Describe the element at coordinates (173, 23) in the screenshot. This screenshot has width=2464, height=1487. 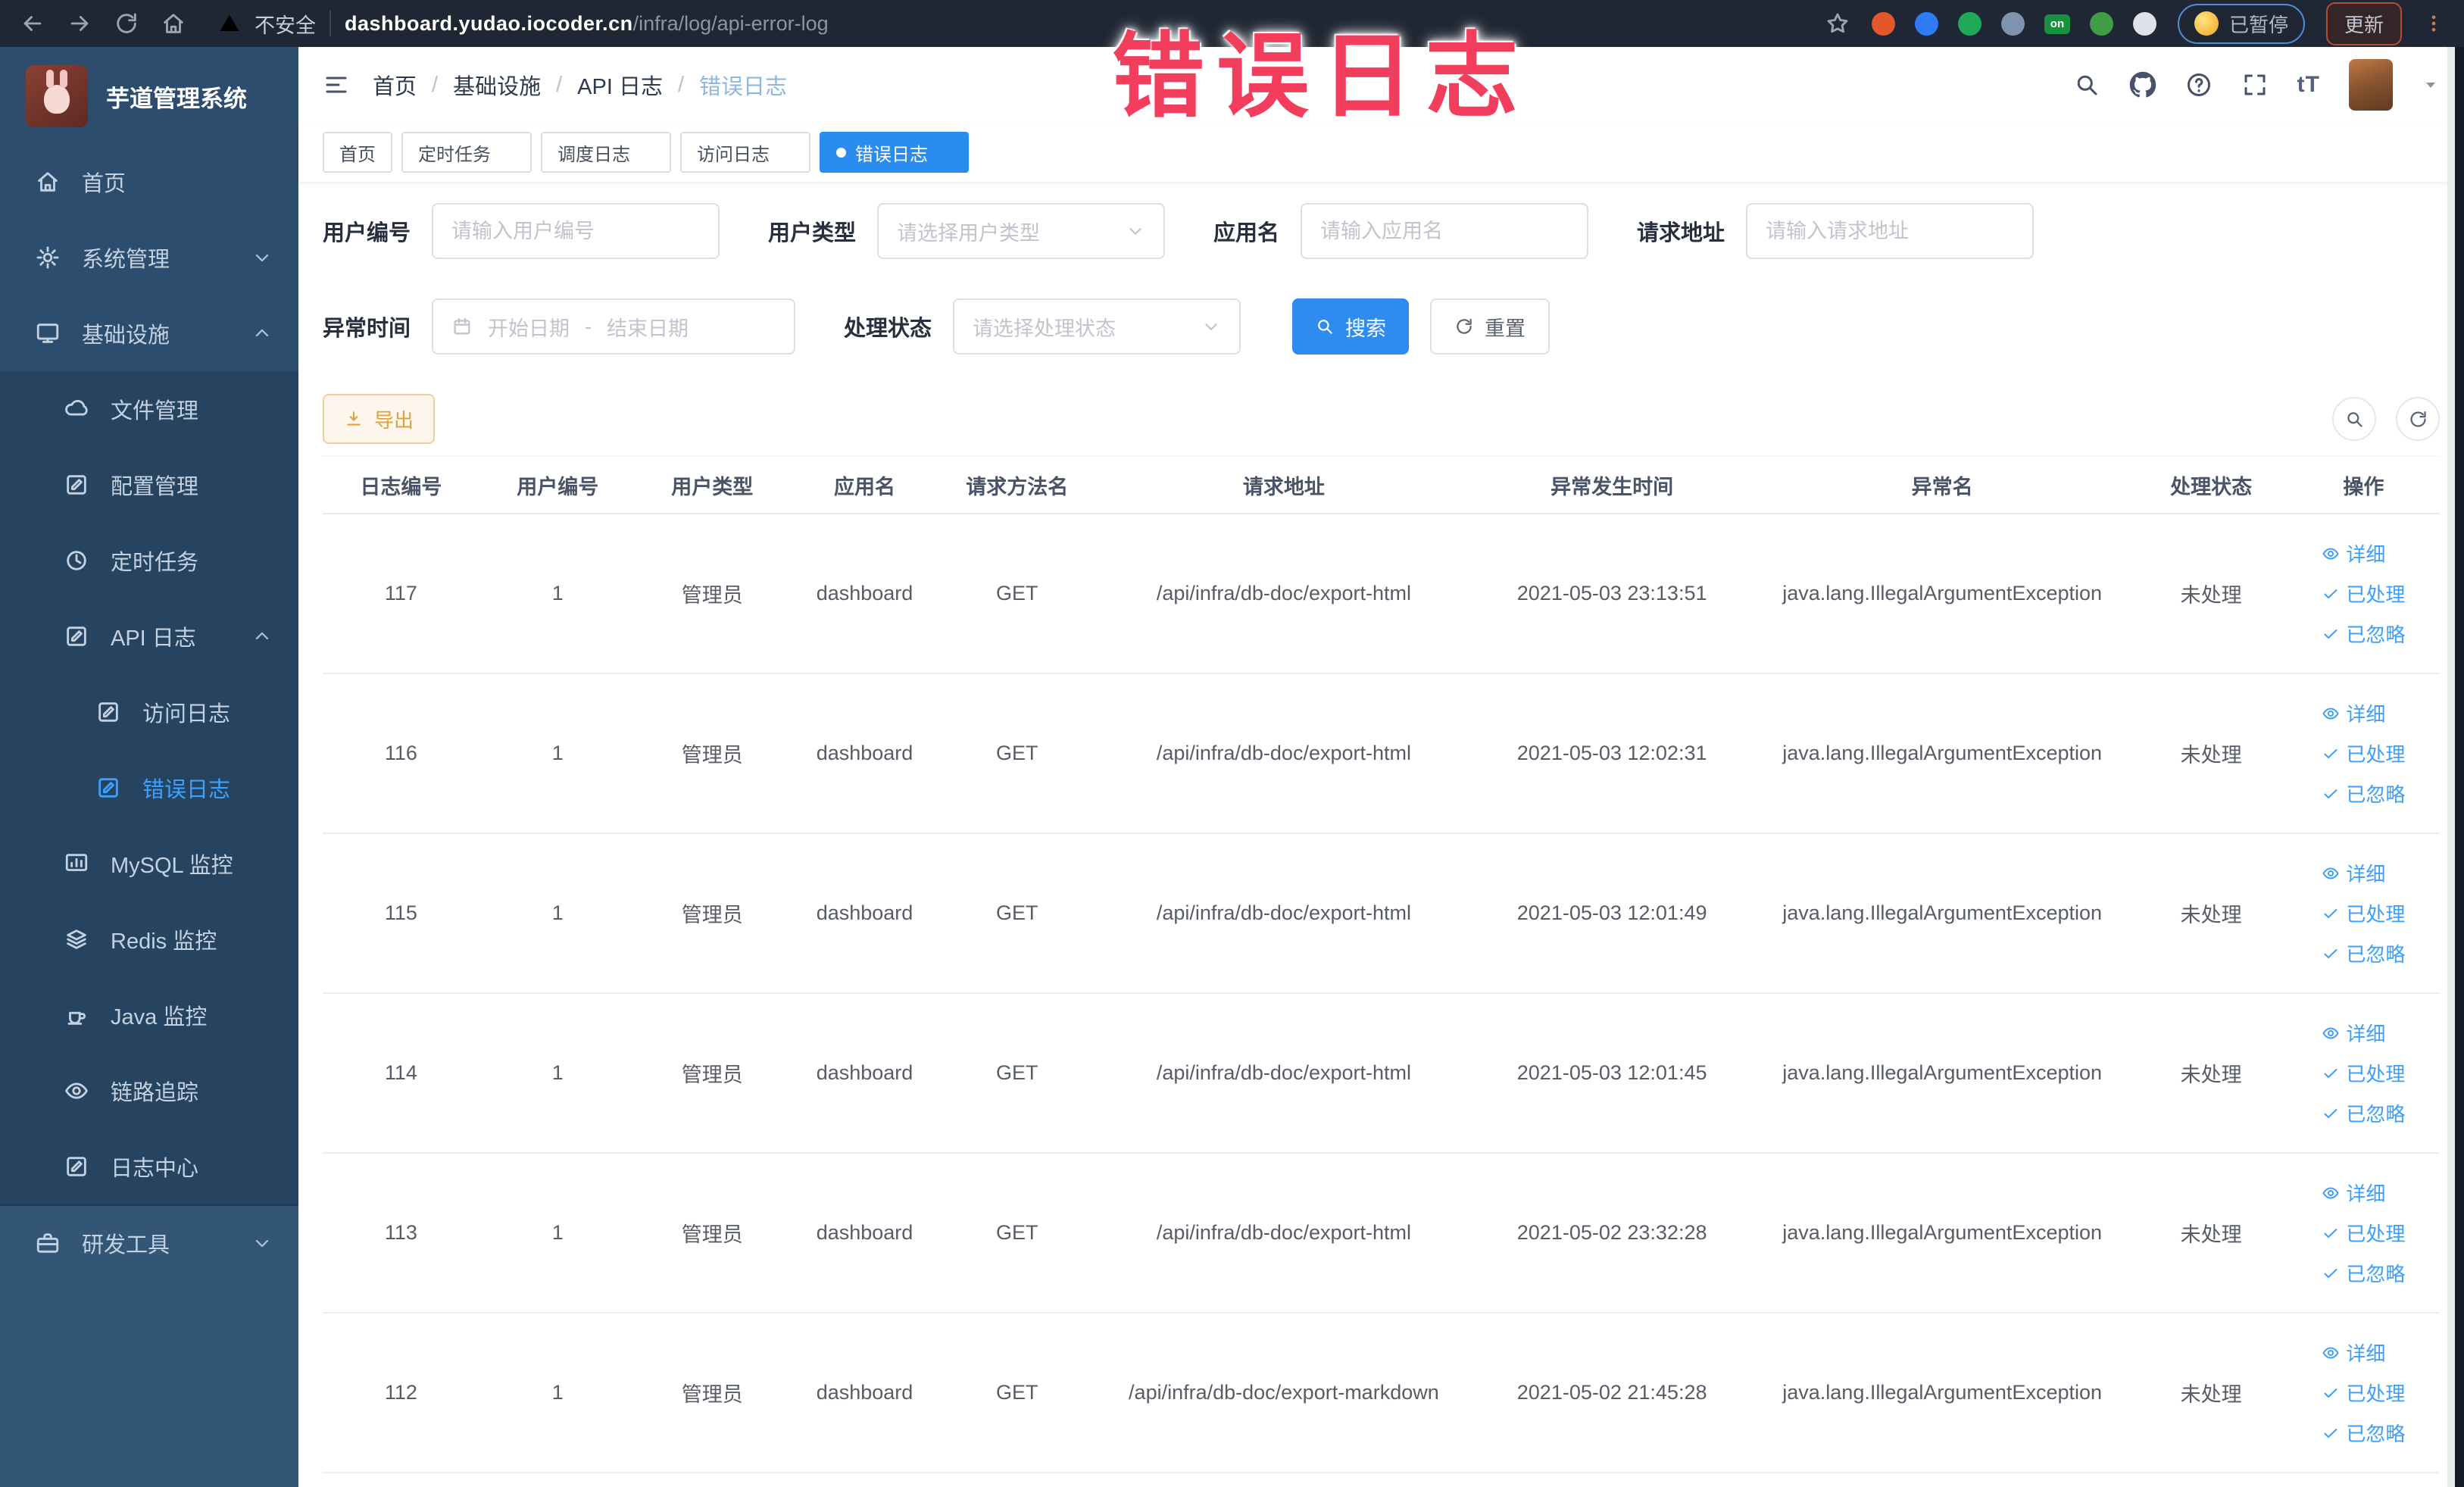
I see `browser-home-icon` at that location.